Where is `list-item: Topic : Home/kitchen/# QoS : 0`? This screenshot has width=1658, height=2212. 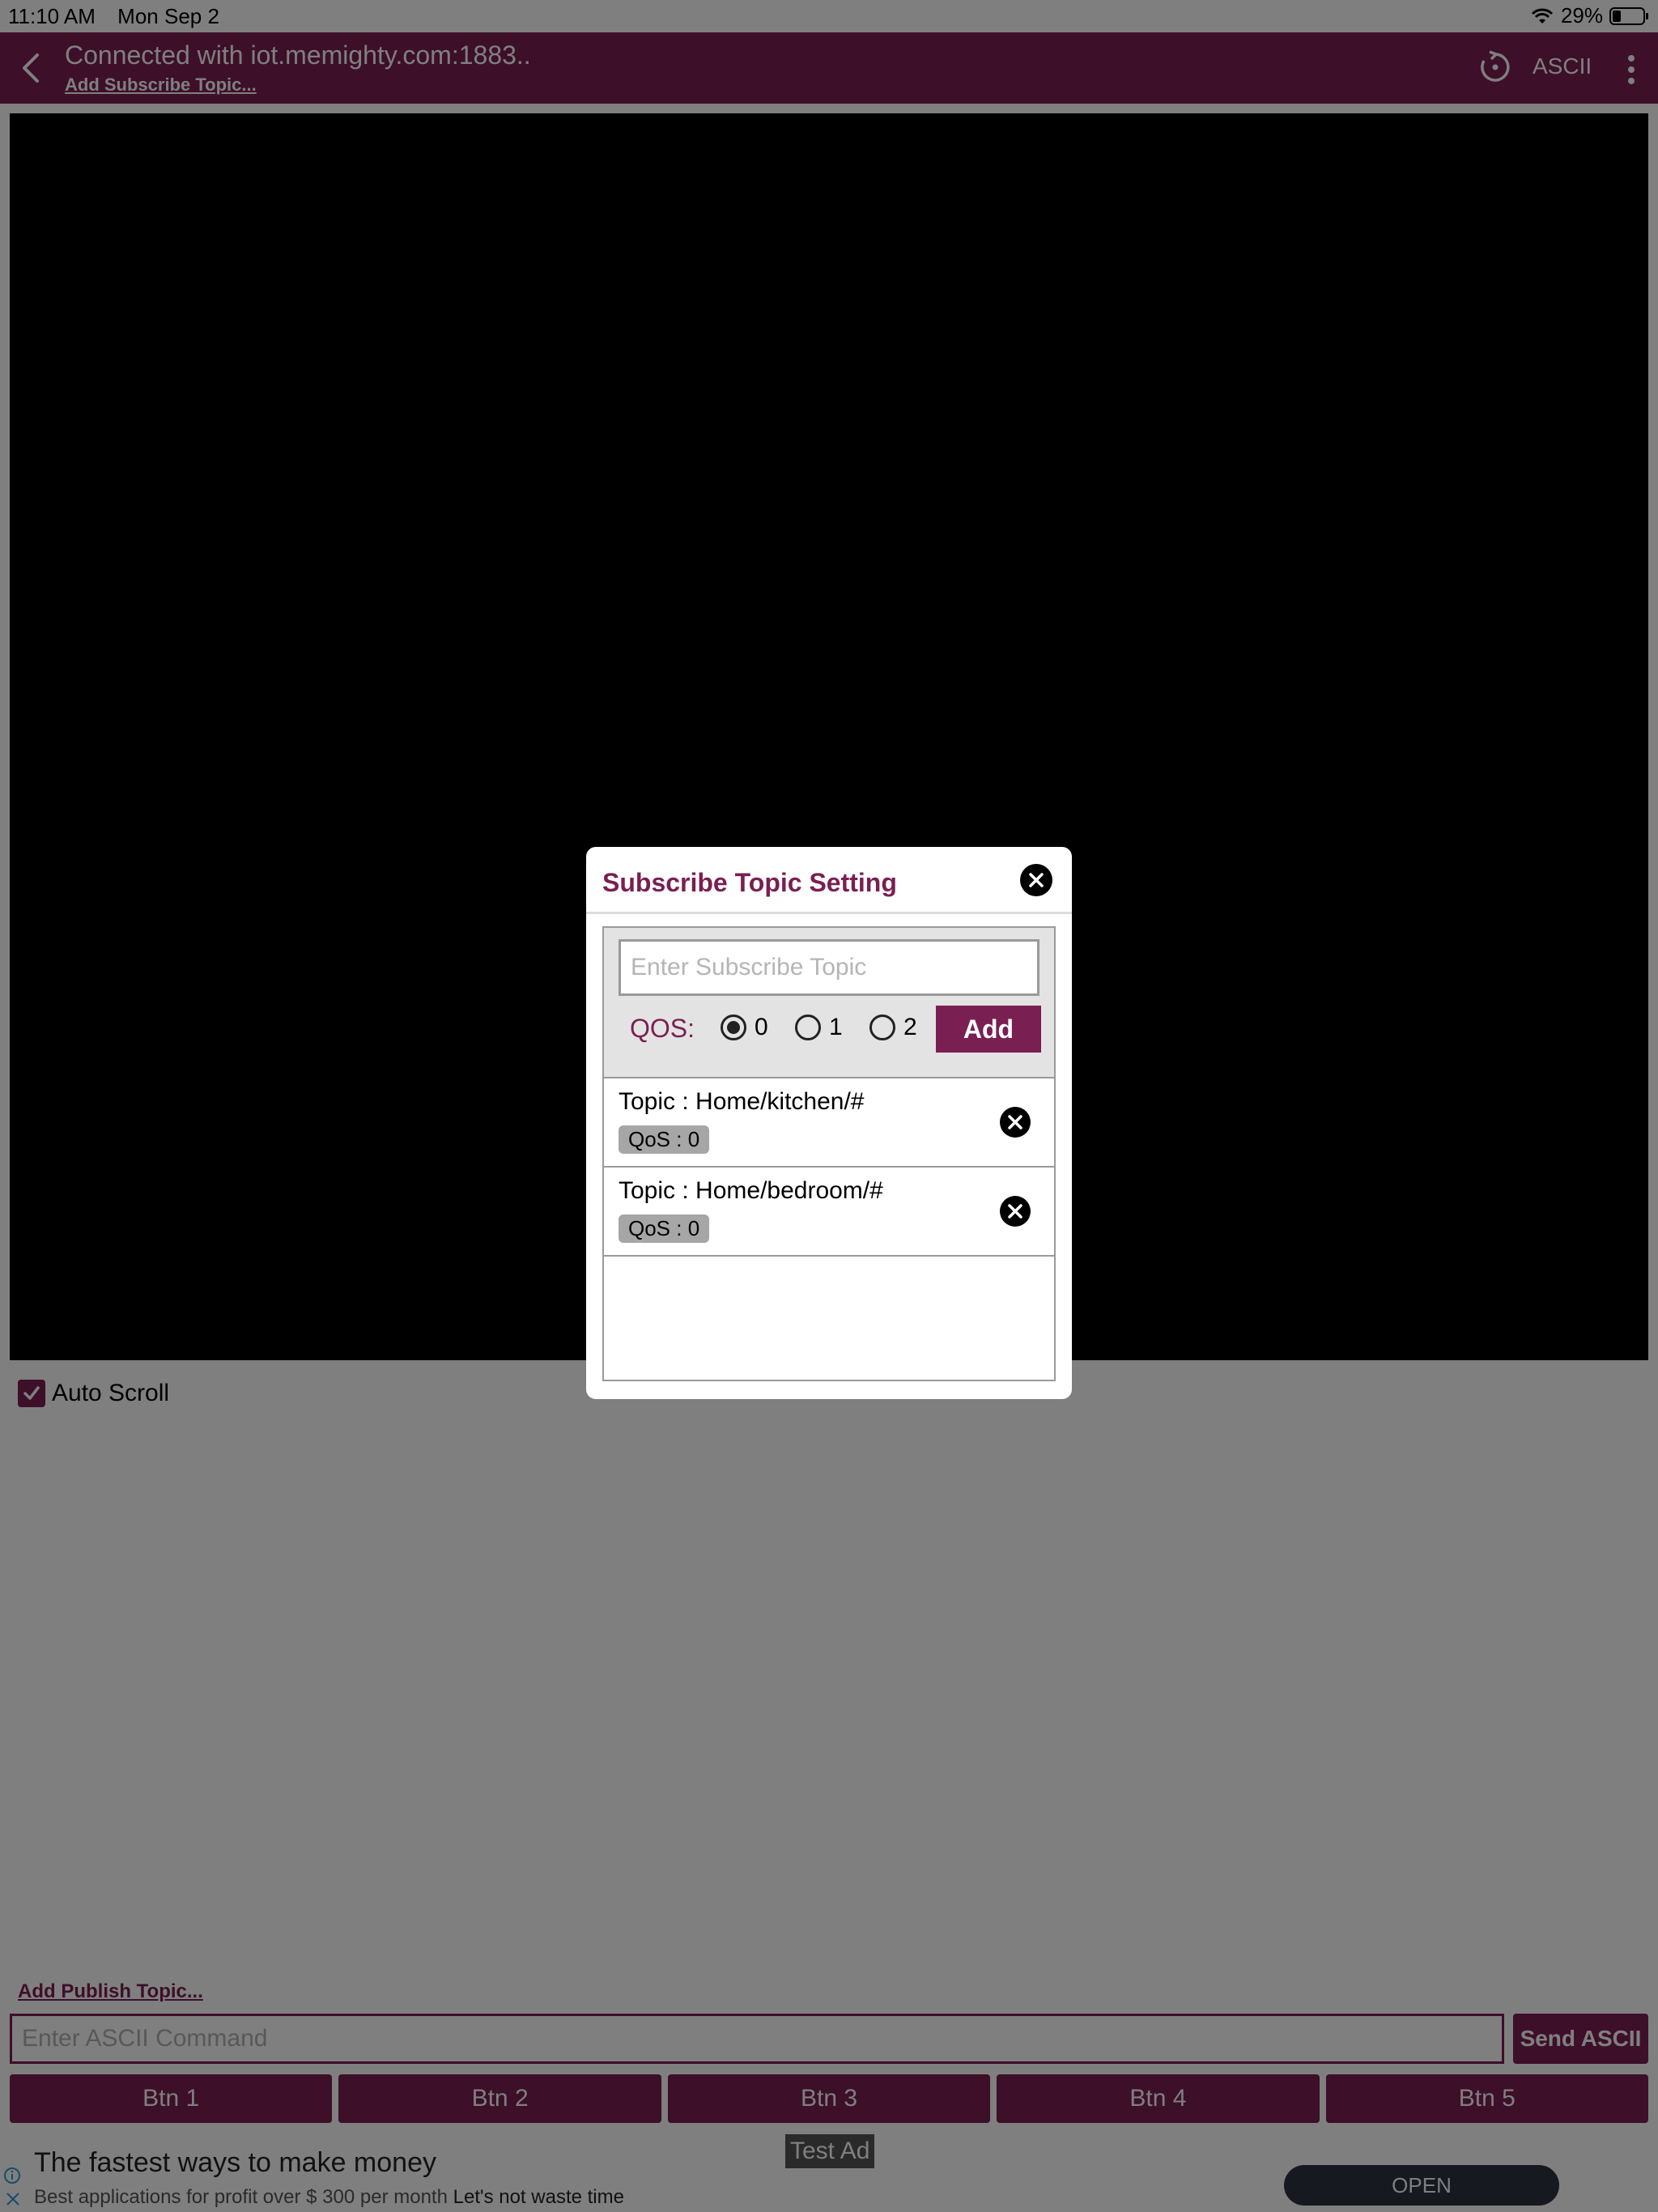
list-item: Topic : Home/kitchen/# QoS : 0 is located at coordinates (829, 1123).